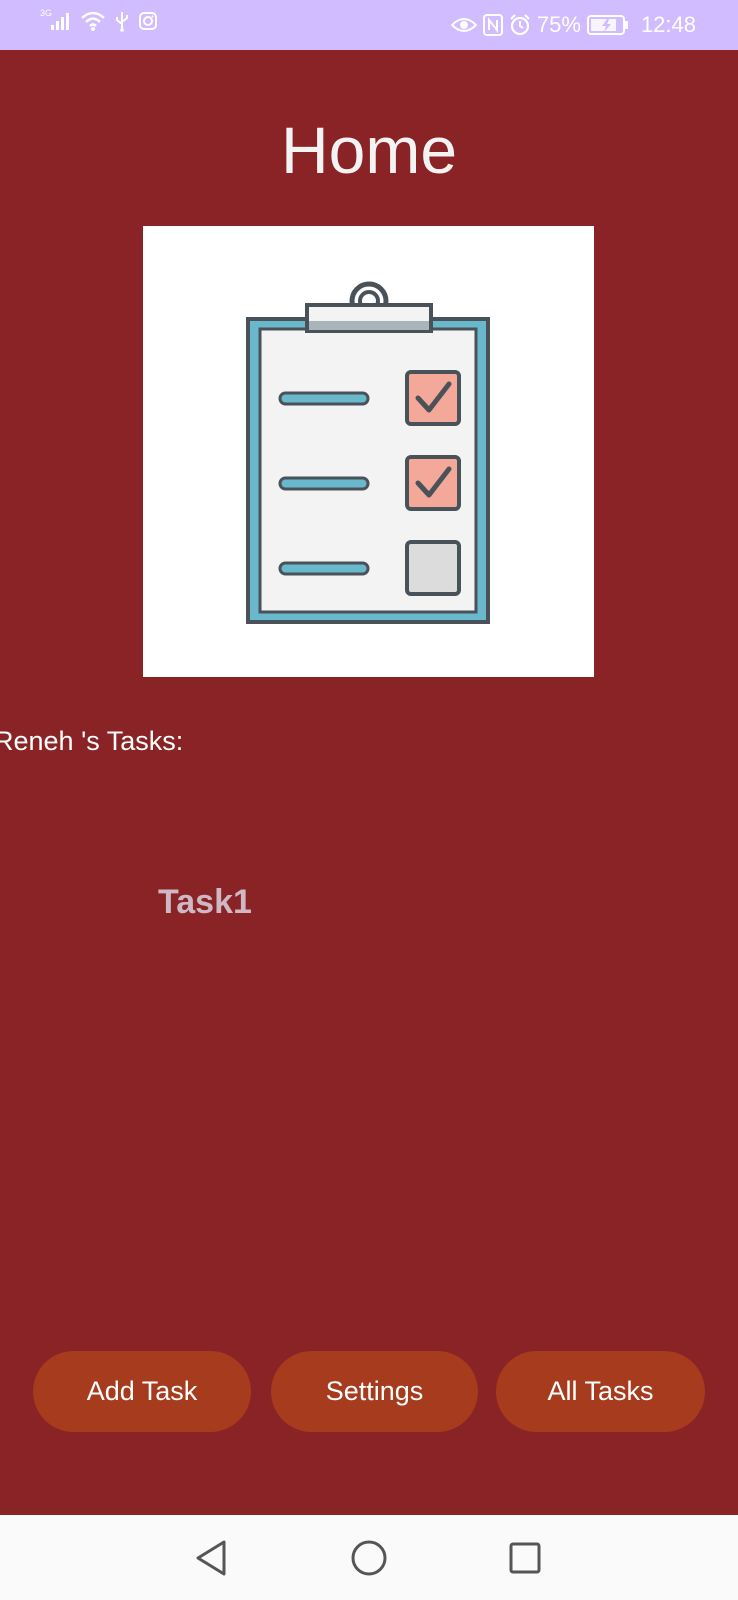  Describe the element at coordinates (369, 25) in the screenshot. I see `status-bar: 3G 75% 12:48` at that location.